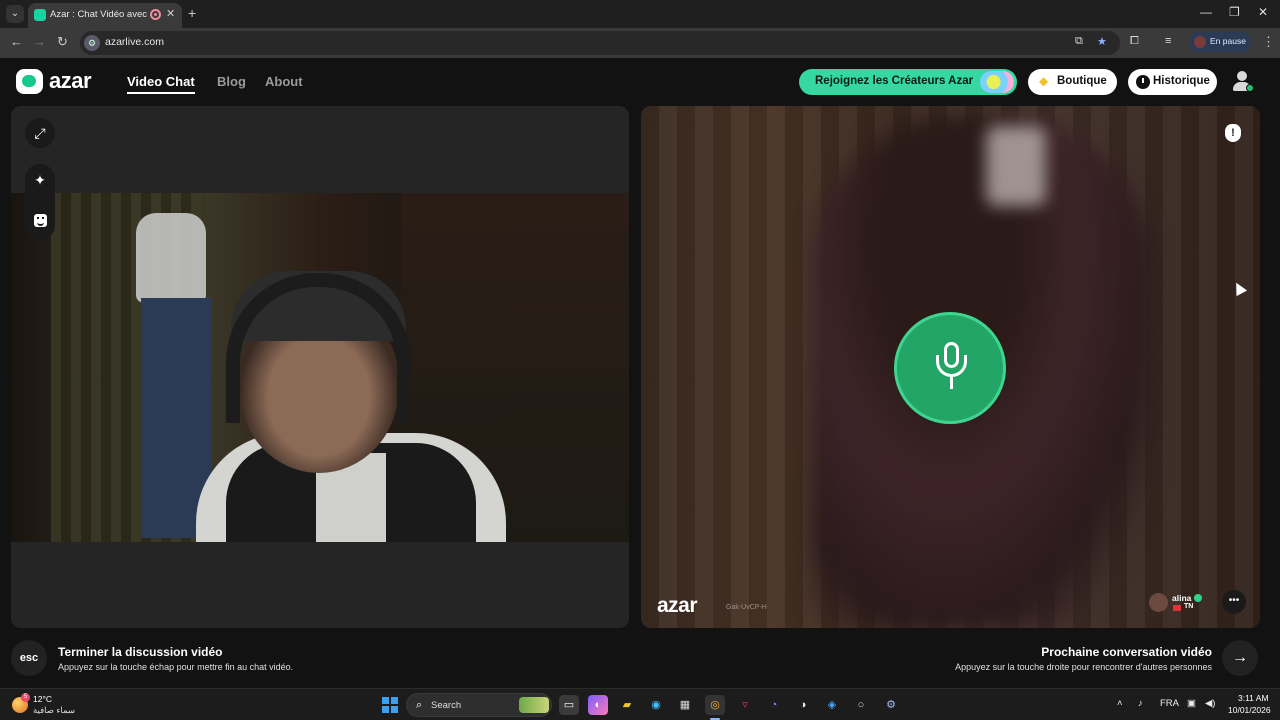 The height and width of the screenshot is (720, 1280). I want to click on edge-icon: ◉, so click(656, 705).